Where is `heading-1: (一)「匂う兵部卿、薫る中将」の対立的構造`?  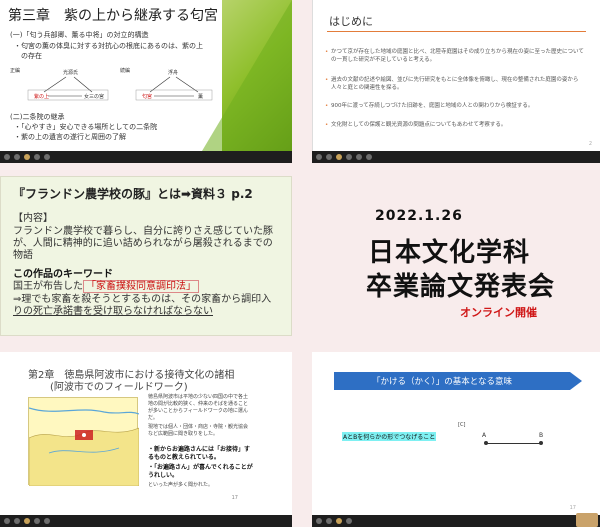 heading-1: (一)「匂う兵部卿、薫る中将」の対立的構造 is located at coordinates (79, 35).